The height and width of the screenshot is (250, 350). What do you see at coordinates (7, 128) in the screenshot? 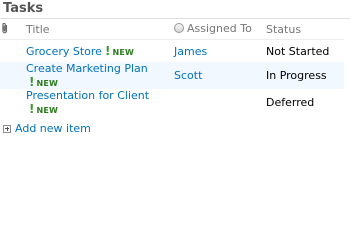
I see `add-icon` at bounding box center [7, 128].